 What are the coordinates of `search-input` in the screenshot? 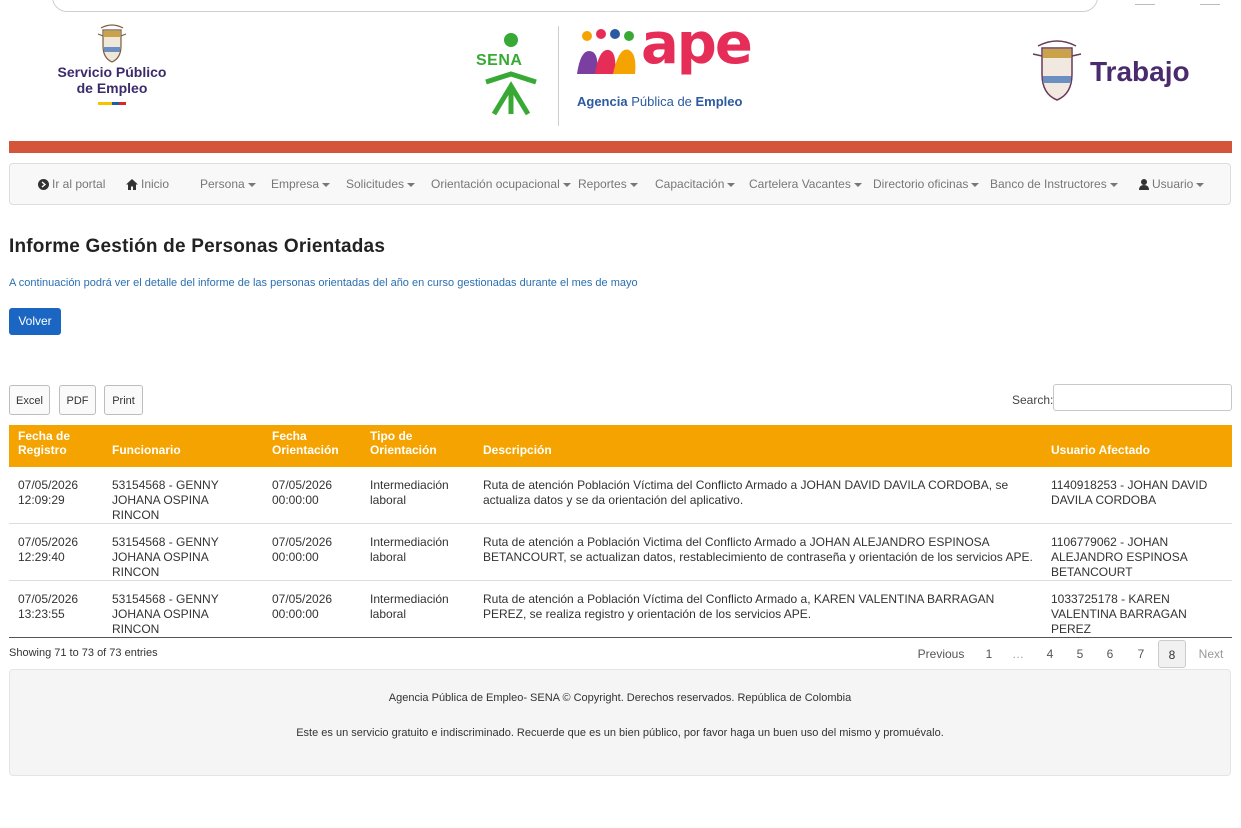 It's located at (1142, 397).